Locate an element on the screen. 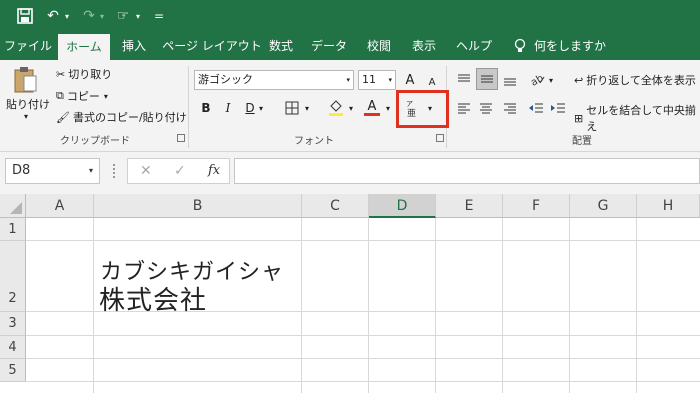  format-painter-label: 書式のコピー/貼り付け is located at coordinates (129, 117).